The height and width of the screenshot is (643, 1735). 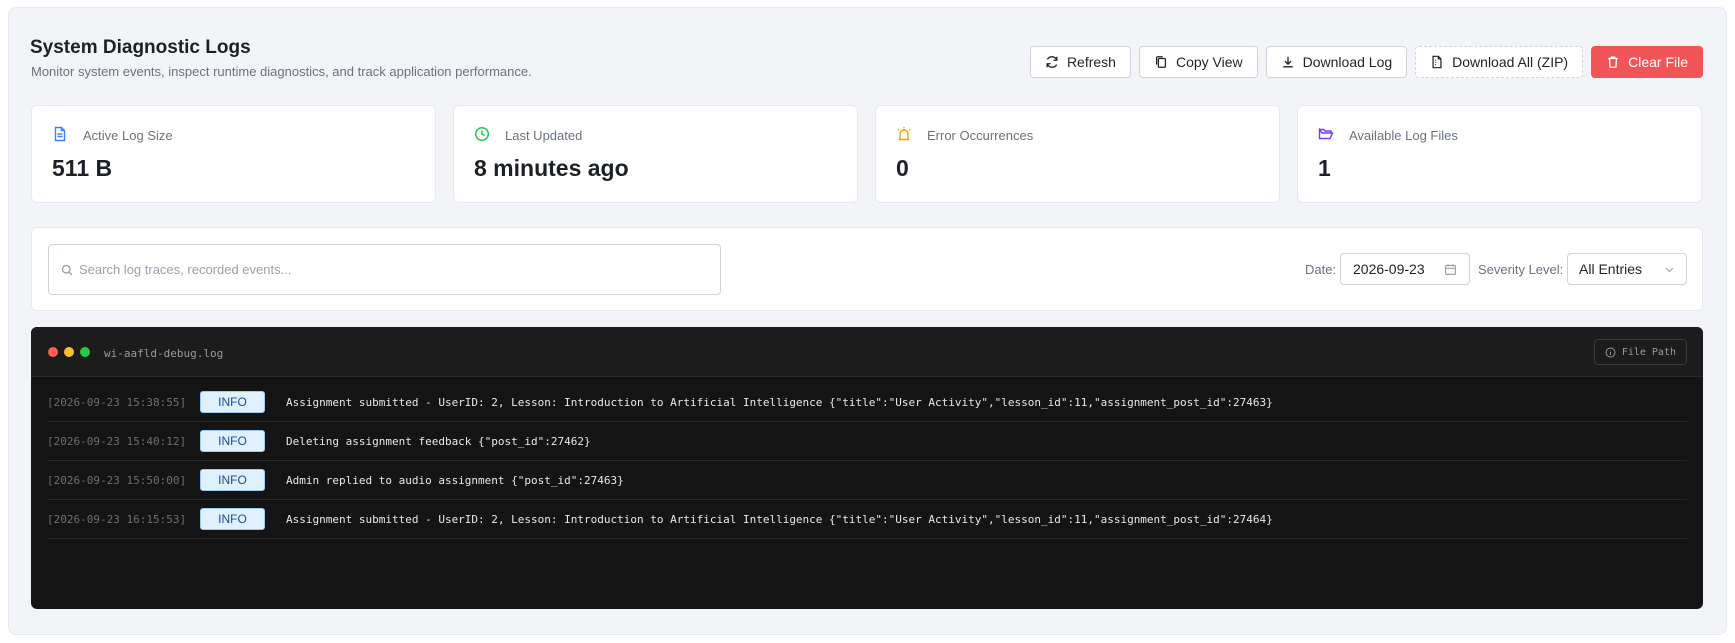 I want to click on search-box, so click(x=384, y=269).